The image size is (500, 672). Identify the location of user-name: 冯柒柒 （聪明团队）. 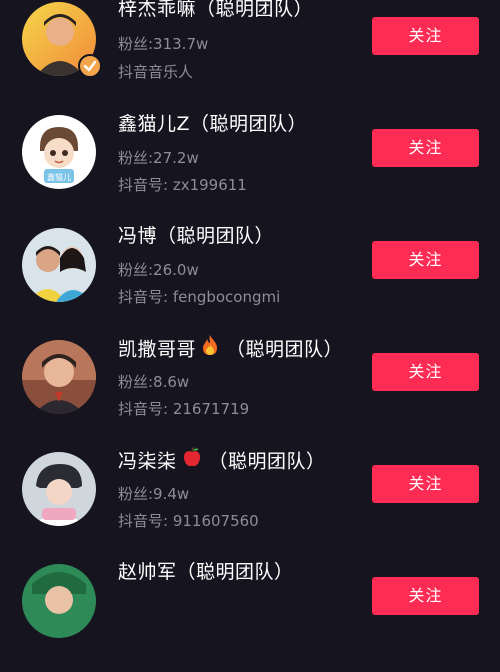
(222, 461).